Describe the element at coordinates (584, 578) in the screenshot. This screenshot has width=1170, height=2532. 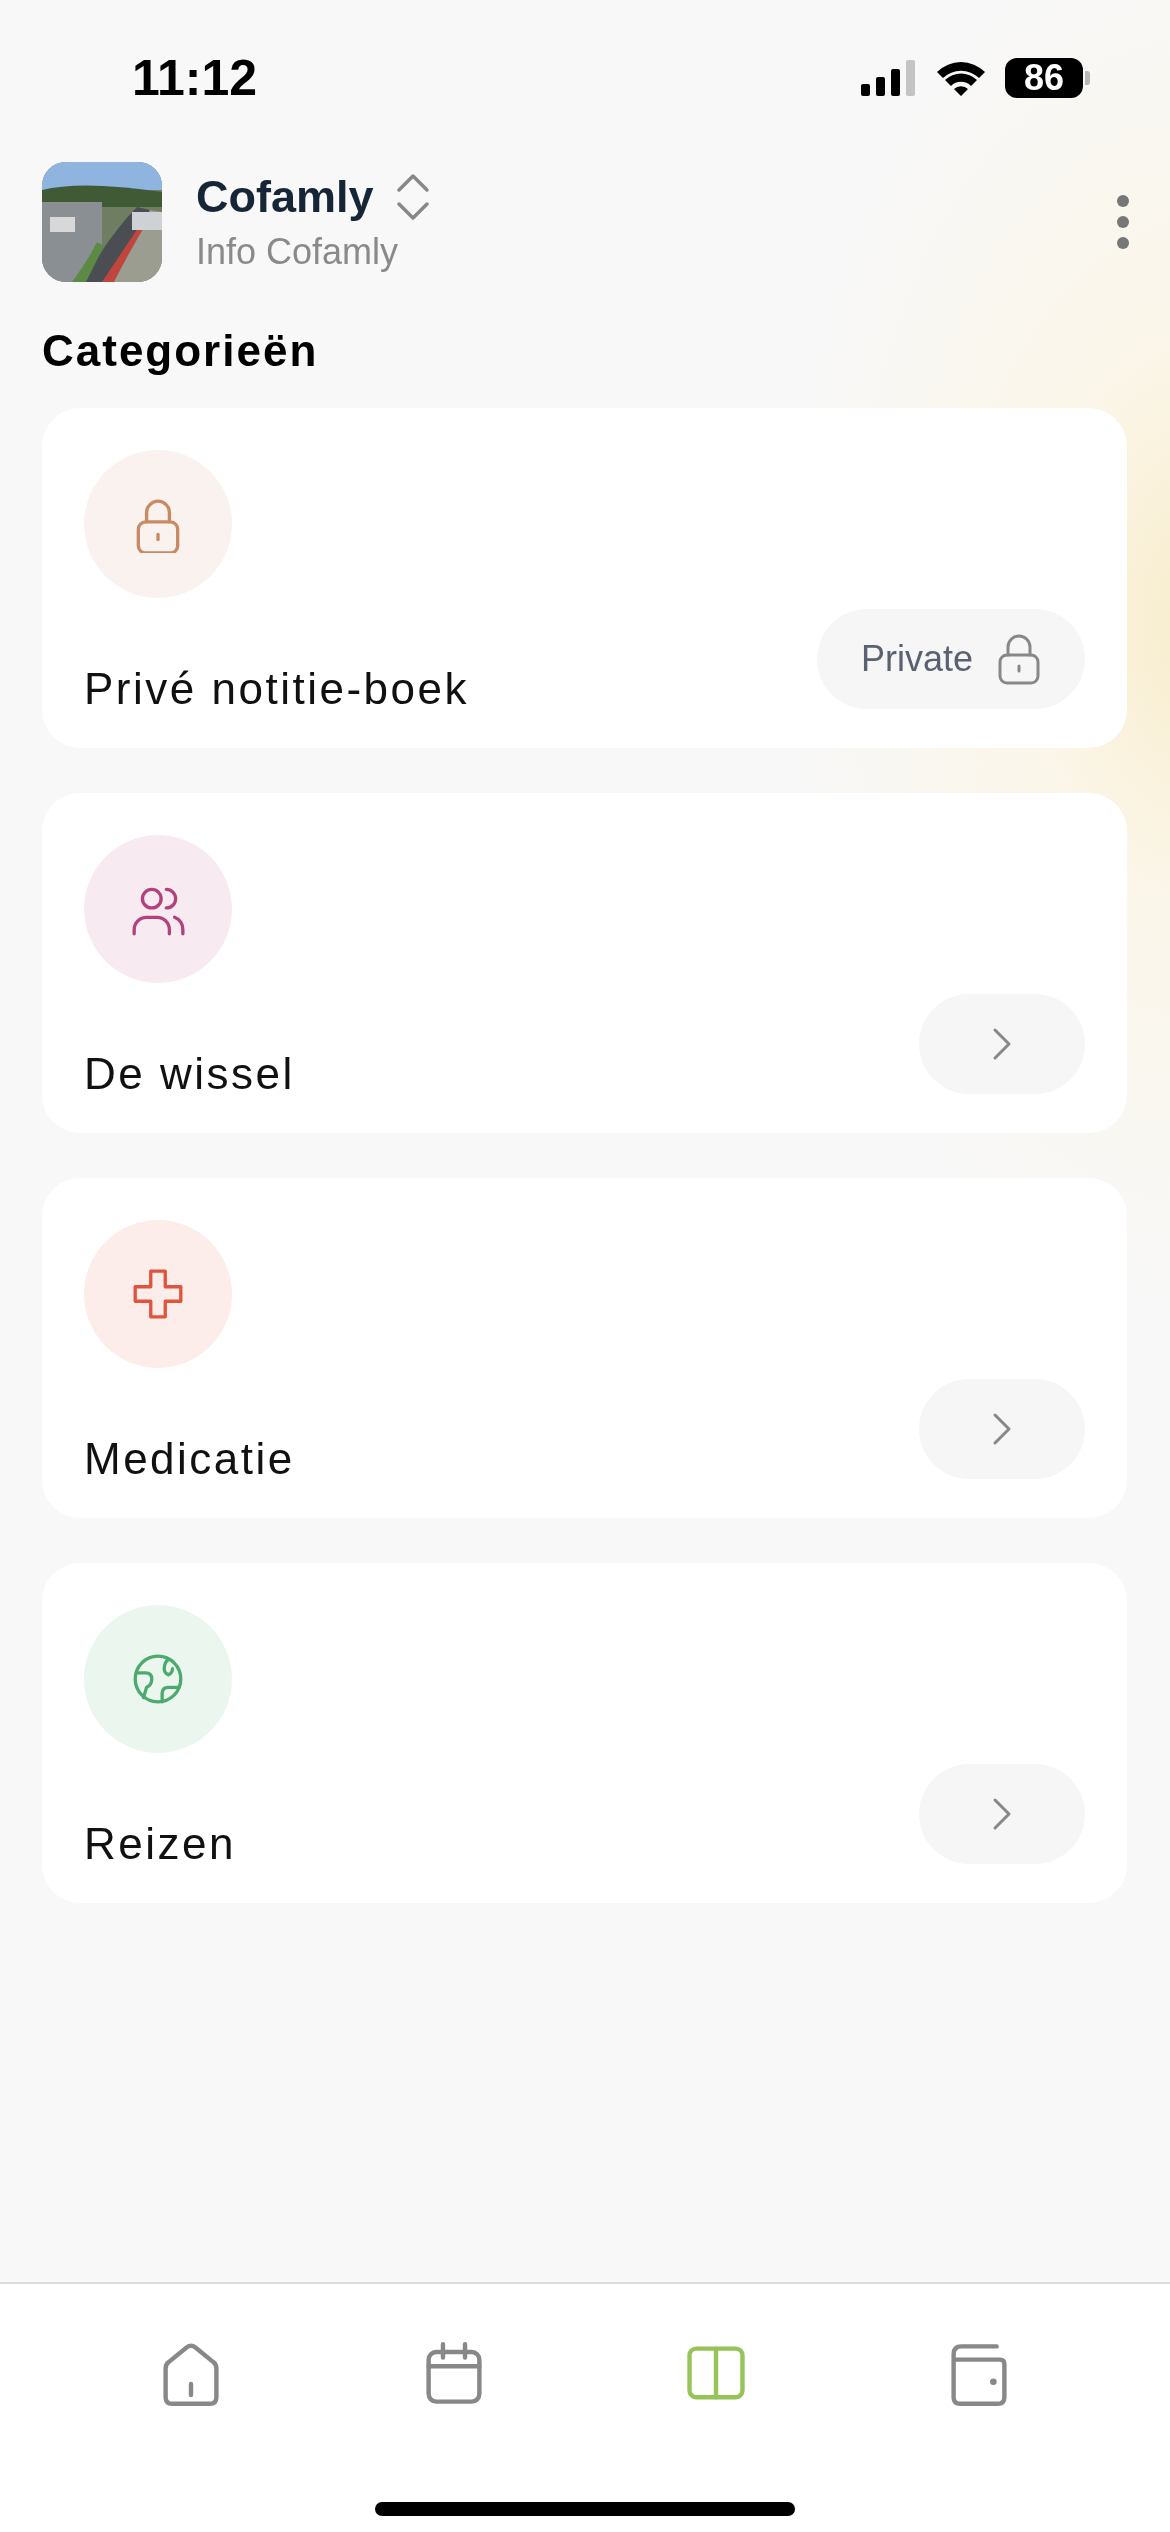
I see `category-card: Privé notitie-boek Private` at that location.